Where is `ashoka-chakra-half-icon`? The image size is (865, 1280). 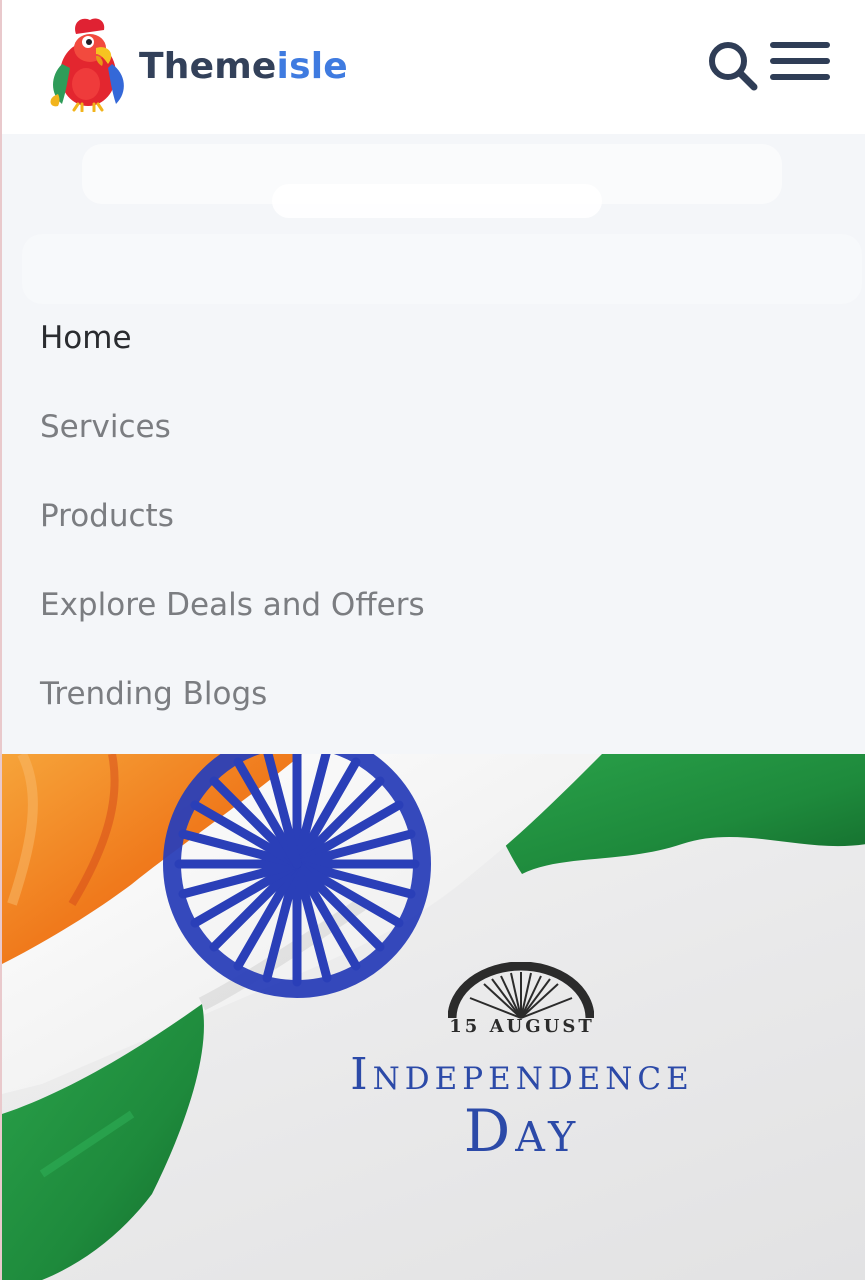
ashoka-chakra-half-icon is located at coordinates (521, 991).